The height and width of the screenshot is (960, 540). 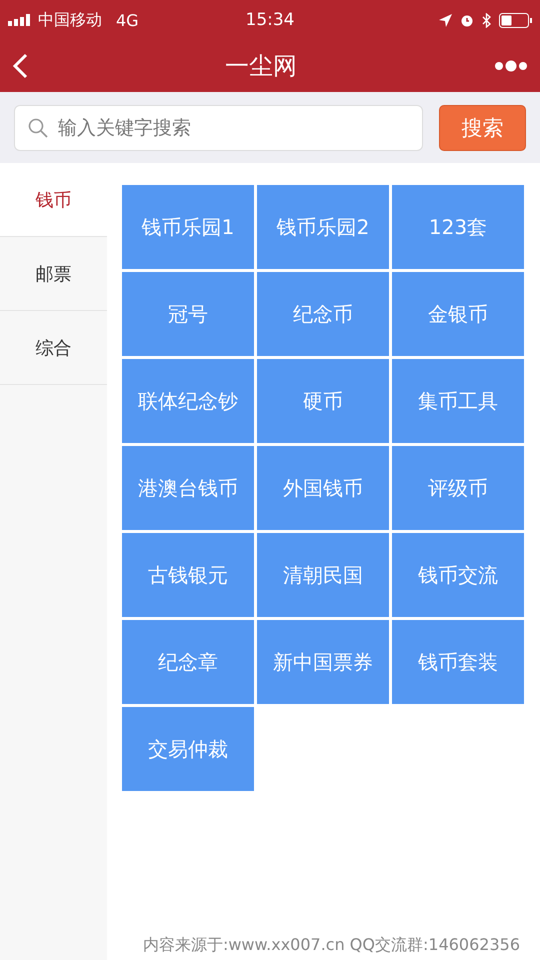 What do you see at coordinates (20, 66) in the screenshot?
I see `back-icon` at bounding box center [20, 66].